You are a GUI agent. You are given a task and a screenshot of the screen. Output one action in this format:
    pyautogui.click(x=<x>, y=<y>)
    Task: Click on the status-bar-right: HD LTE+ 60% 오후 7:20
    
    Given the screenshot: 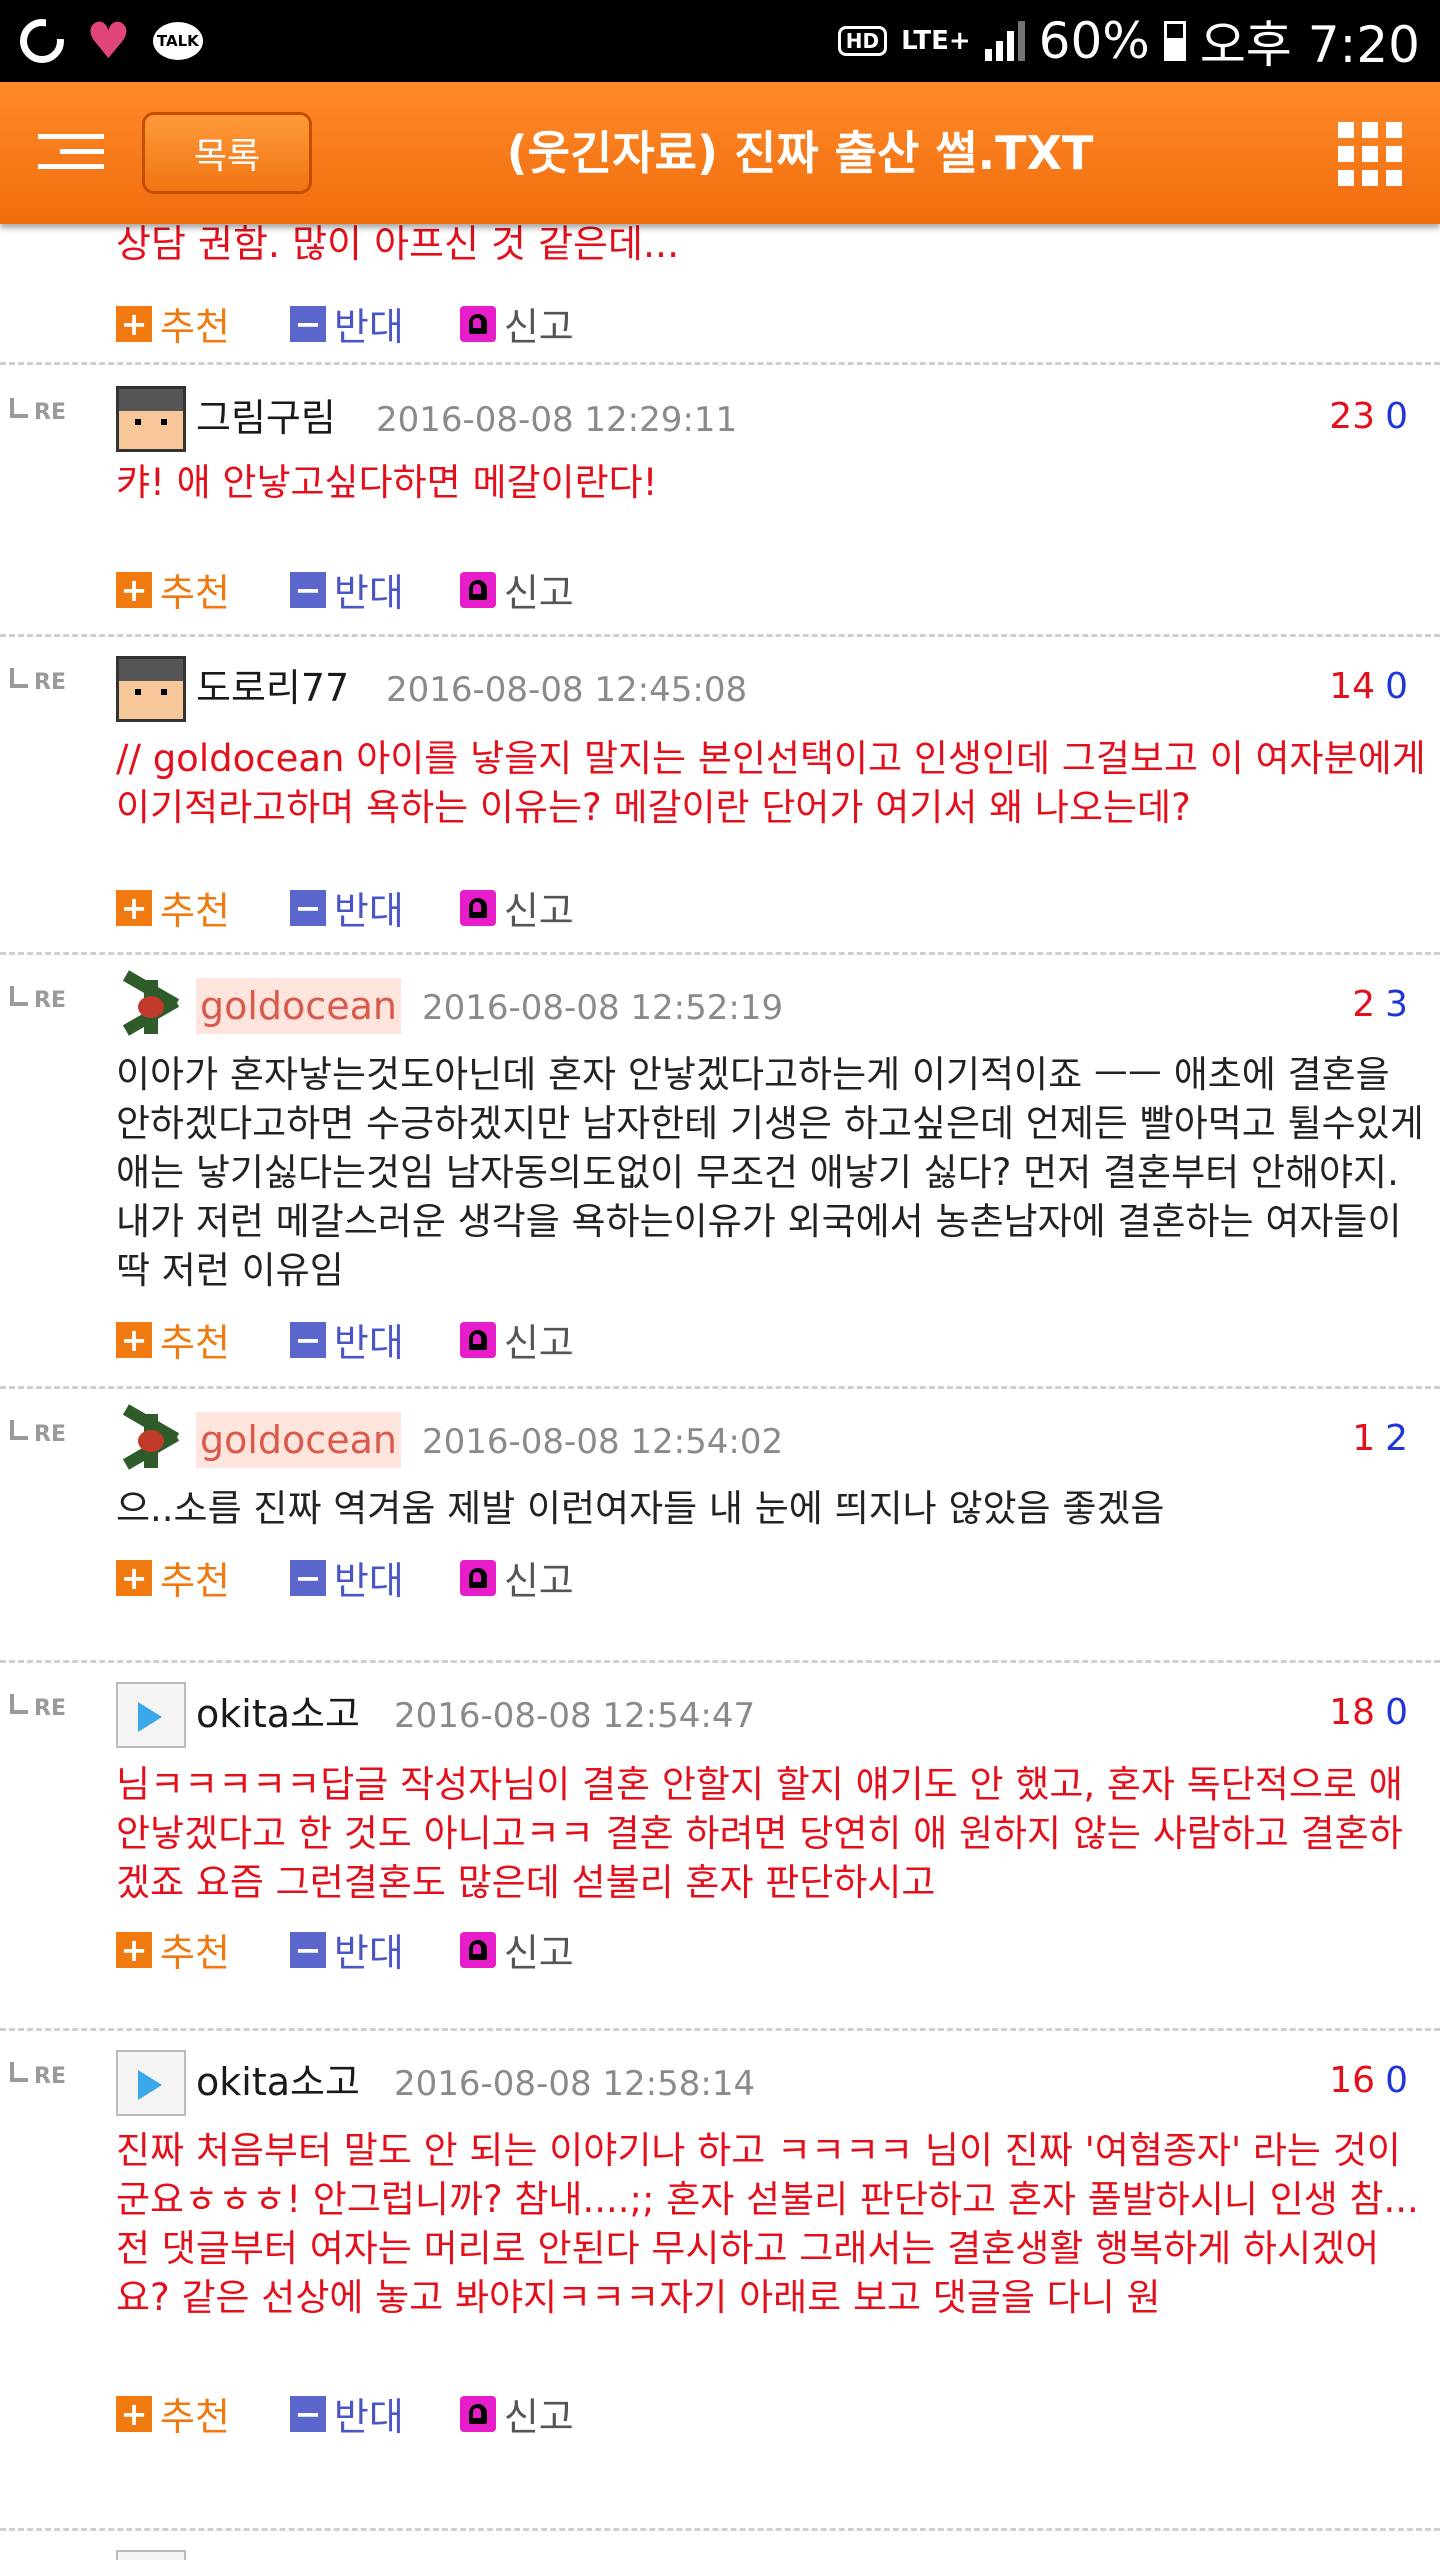 What is the action you would take?
    pyautogui.click(x=1128, y=41)
    